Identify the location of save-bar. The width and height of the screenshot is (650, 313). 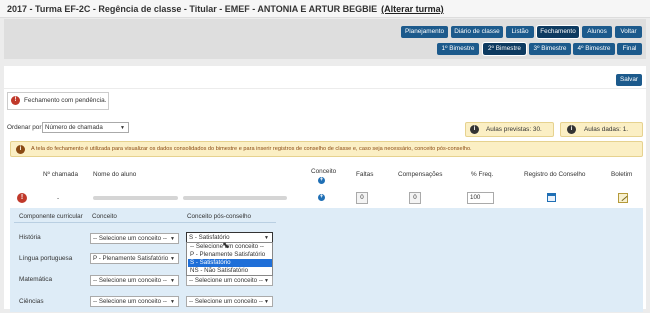
(325, 77).